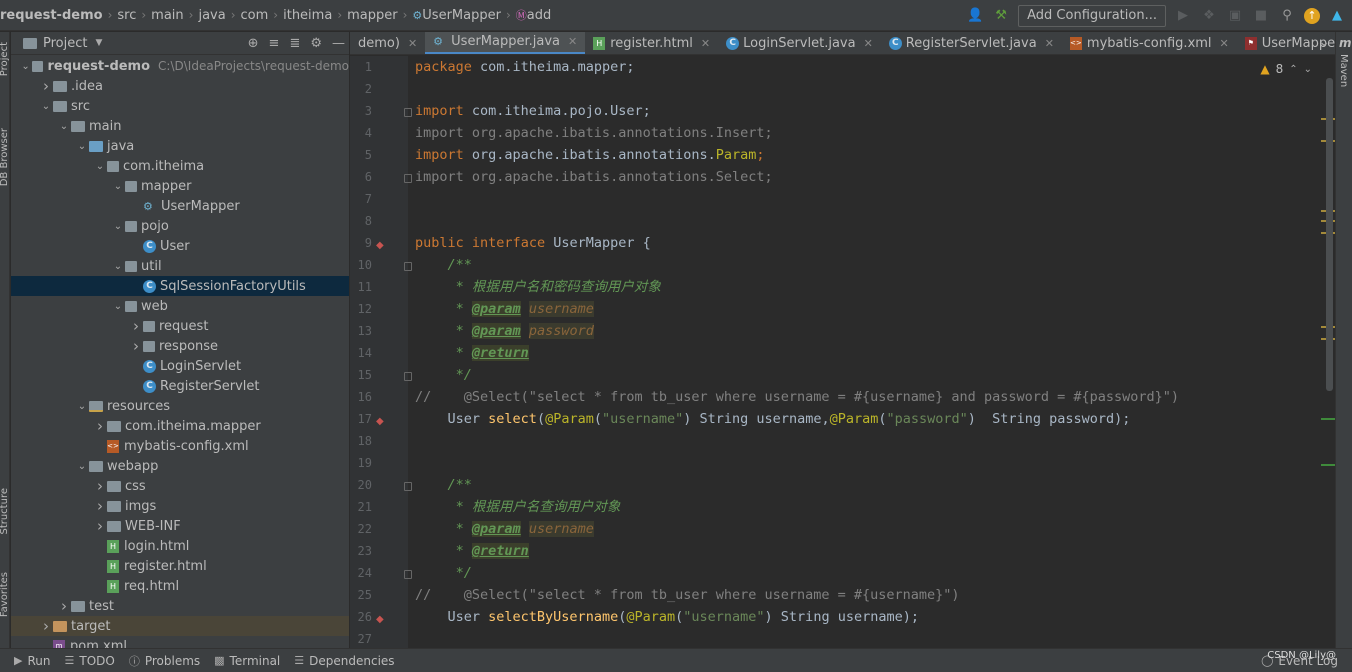 The width and height of the screenshot is (1352, 672). What do you see at coordinates (505, 43) in the screenshot?
I see `editor-tab: ⚙ UserMapper.java ✕` at bounding box center [505, 43].